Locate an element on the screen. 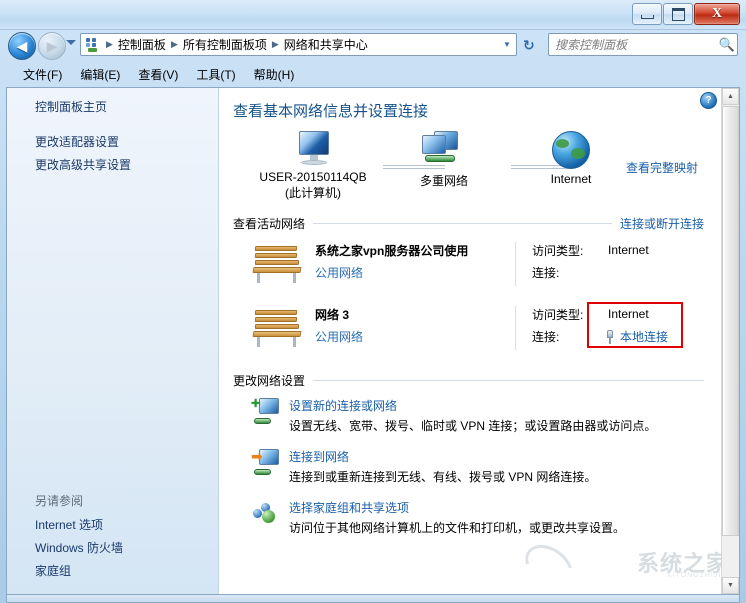 The height and width of the screenshot is (603, 746). setting-link: 连接到网络 is located at coordinates (442, 456).